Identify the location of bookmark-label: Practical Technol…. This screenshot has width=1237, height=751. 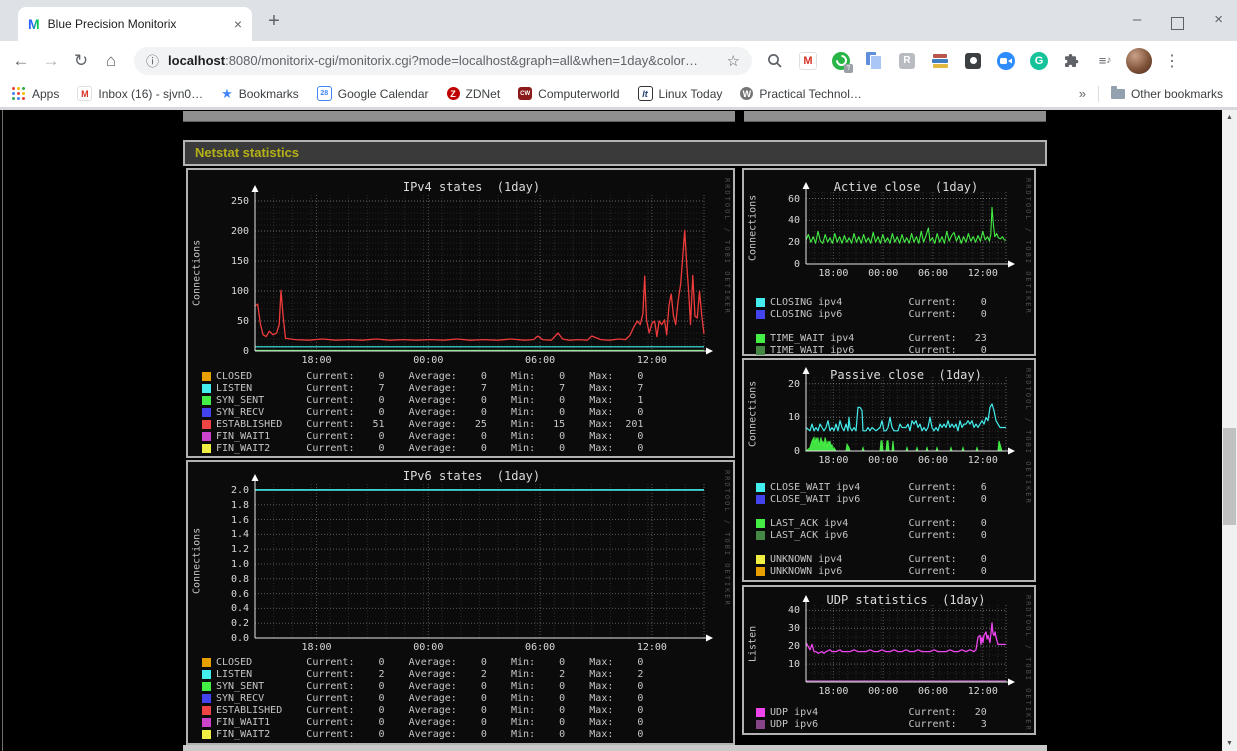
(810, 93).